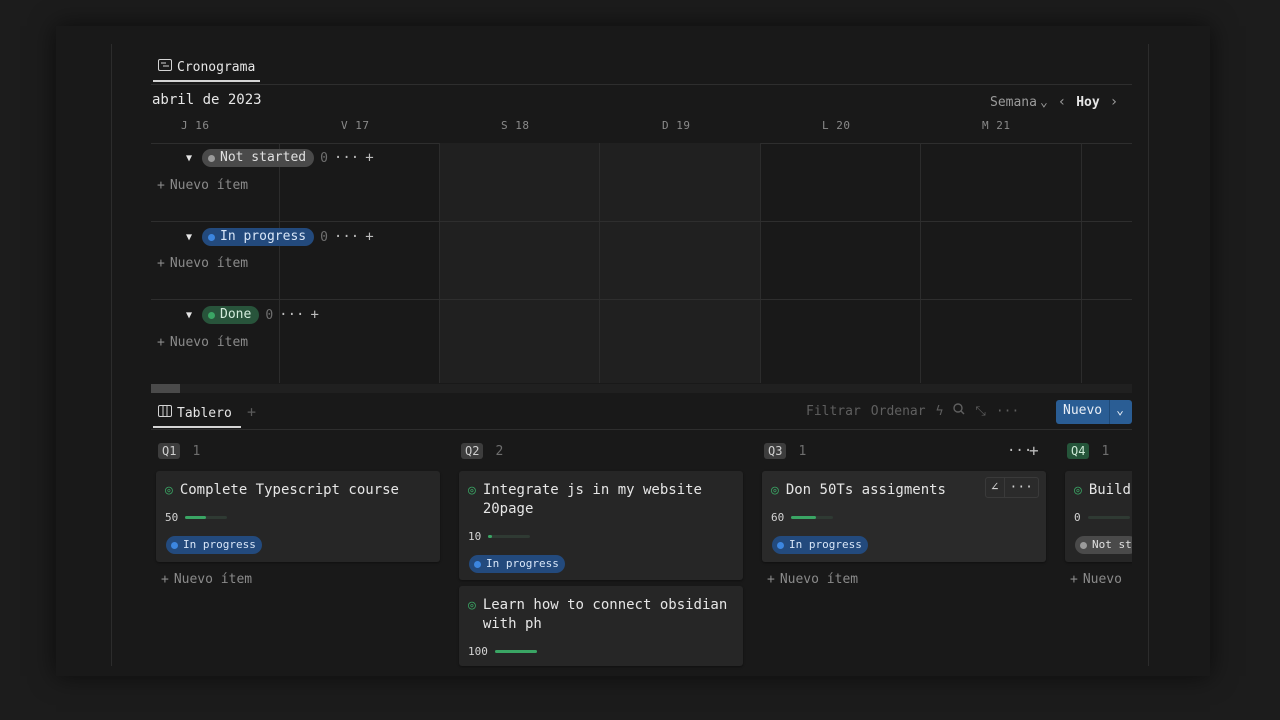 The width and height of the screenshot is (1280, 720). I want to click on week-dropdown-label: Semana, so click(1013, 102).